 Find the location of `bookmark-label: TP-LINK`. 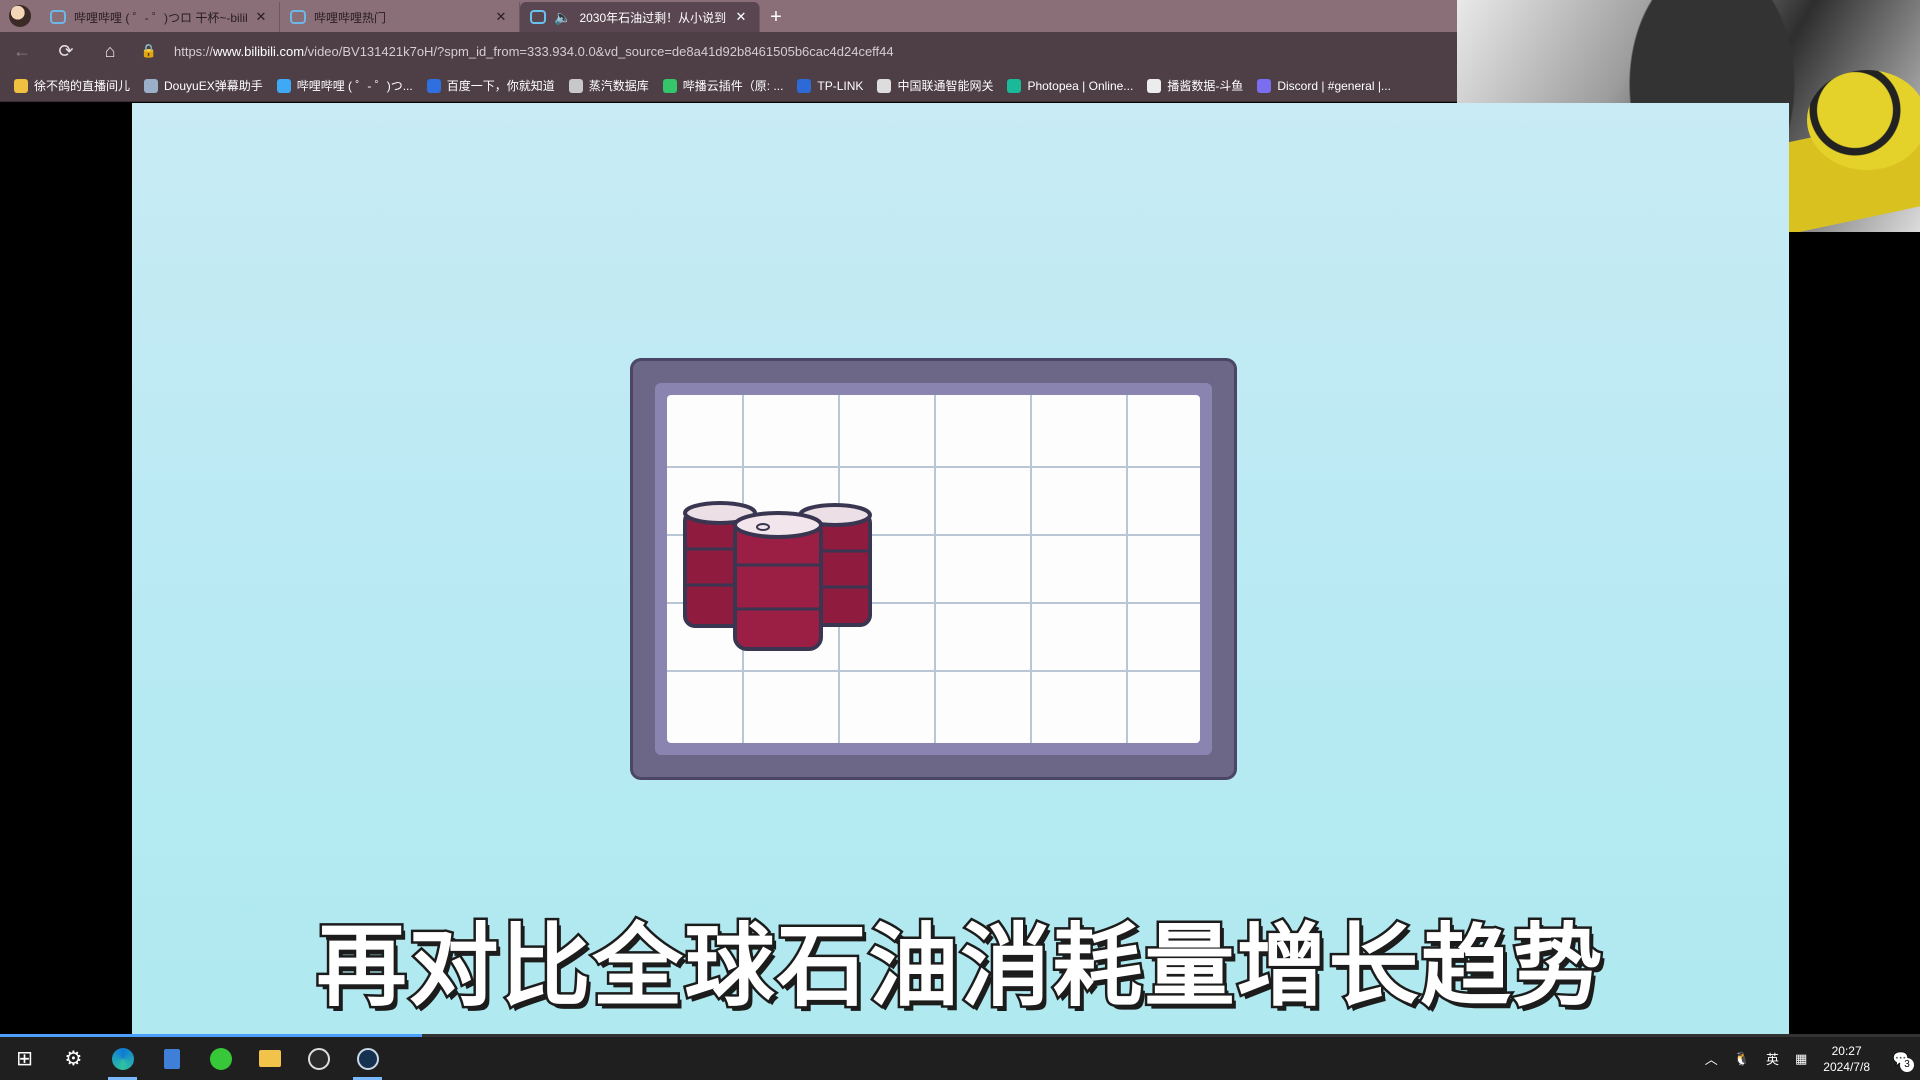

bookmark-label: TP-LINK is located at coordinates (840, 85).